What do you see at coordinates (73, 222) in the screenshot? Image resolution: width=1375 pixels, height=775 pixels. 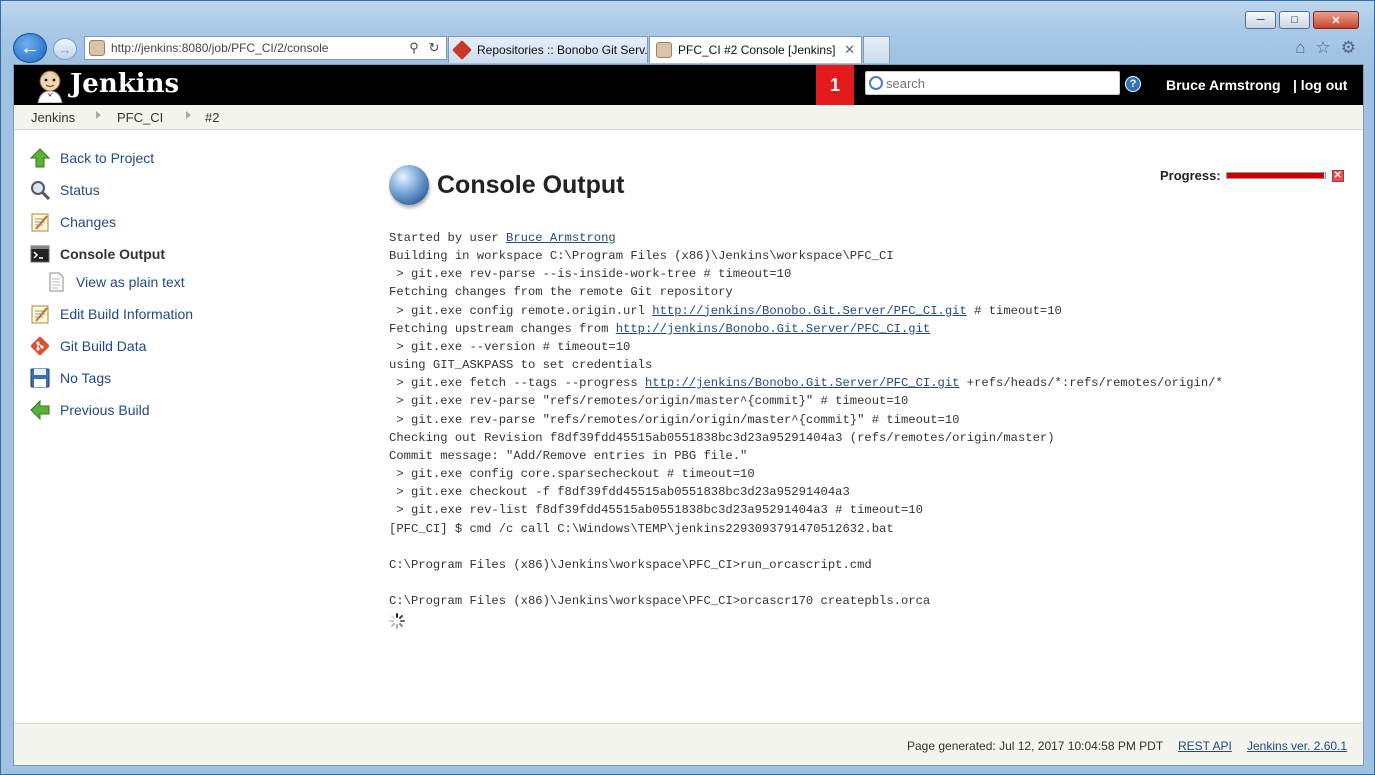 I see `sidebar-item-changes: Changes` at bounding box center [73, 222].